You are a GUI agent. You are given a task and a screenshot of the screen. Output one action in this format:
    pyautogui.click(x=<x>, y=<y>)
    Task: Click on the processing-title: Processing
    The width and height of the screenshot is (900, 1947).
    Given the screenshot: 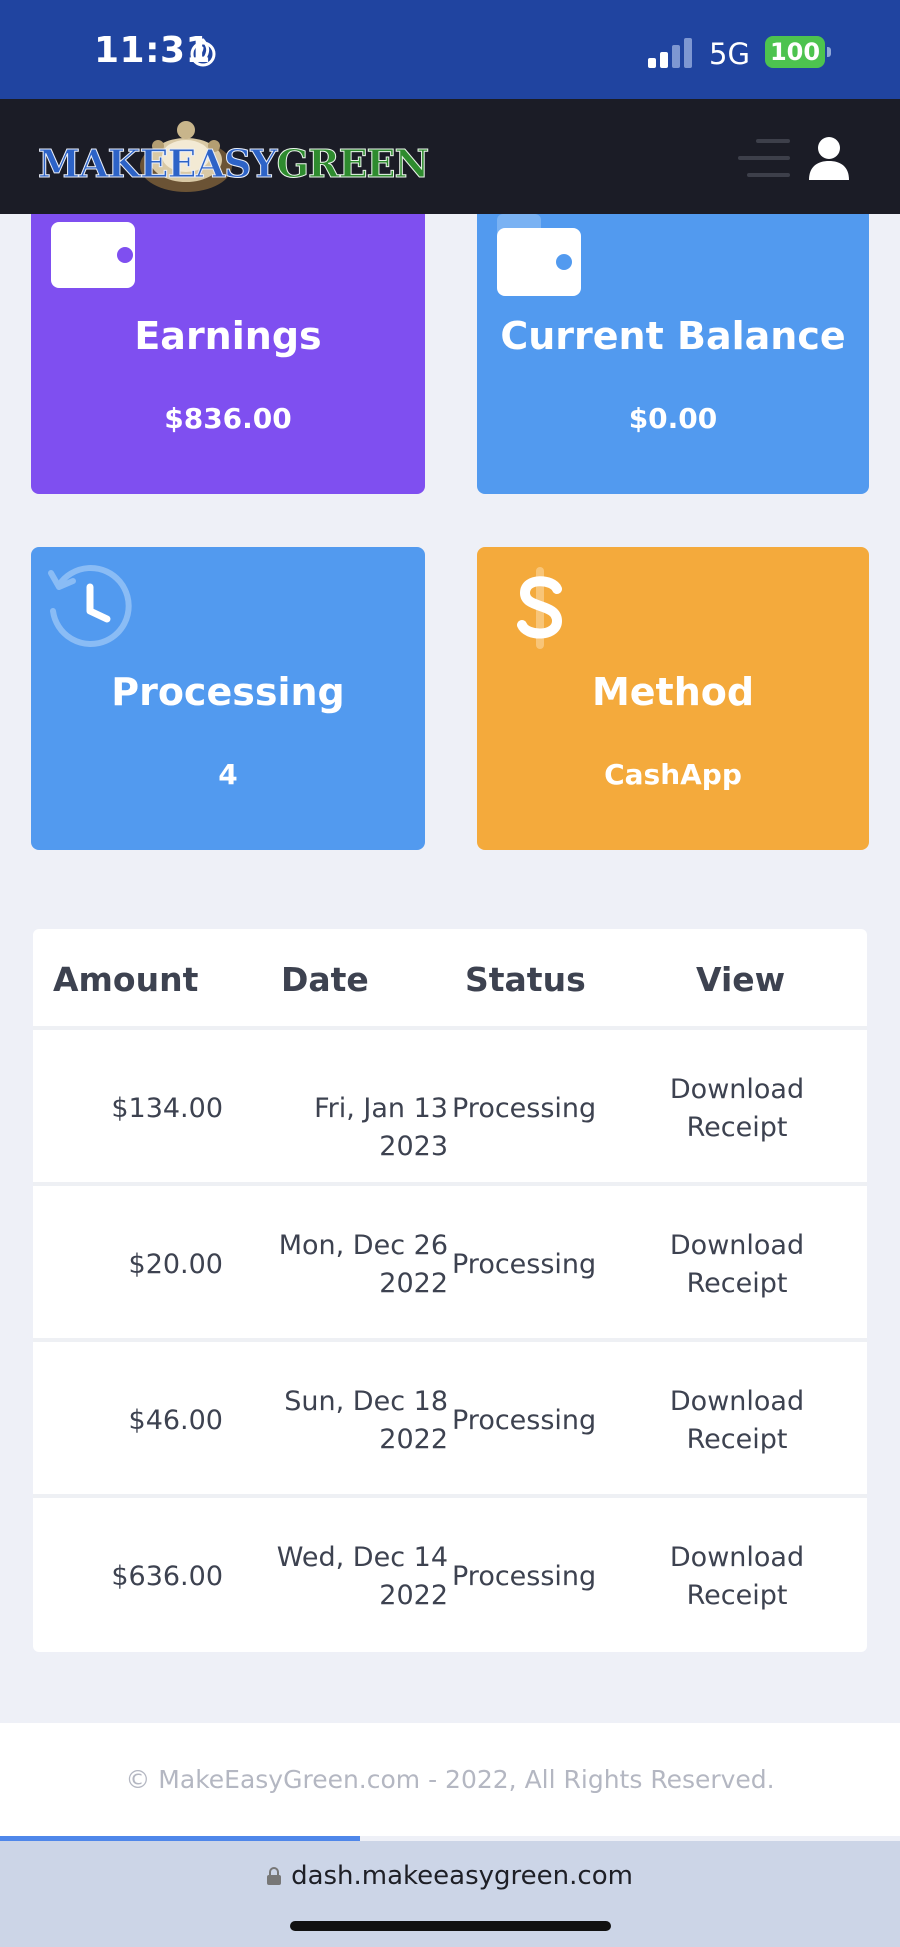 What is the action you would take?
    pyautogui.click(x=228, y=692)
    